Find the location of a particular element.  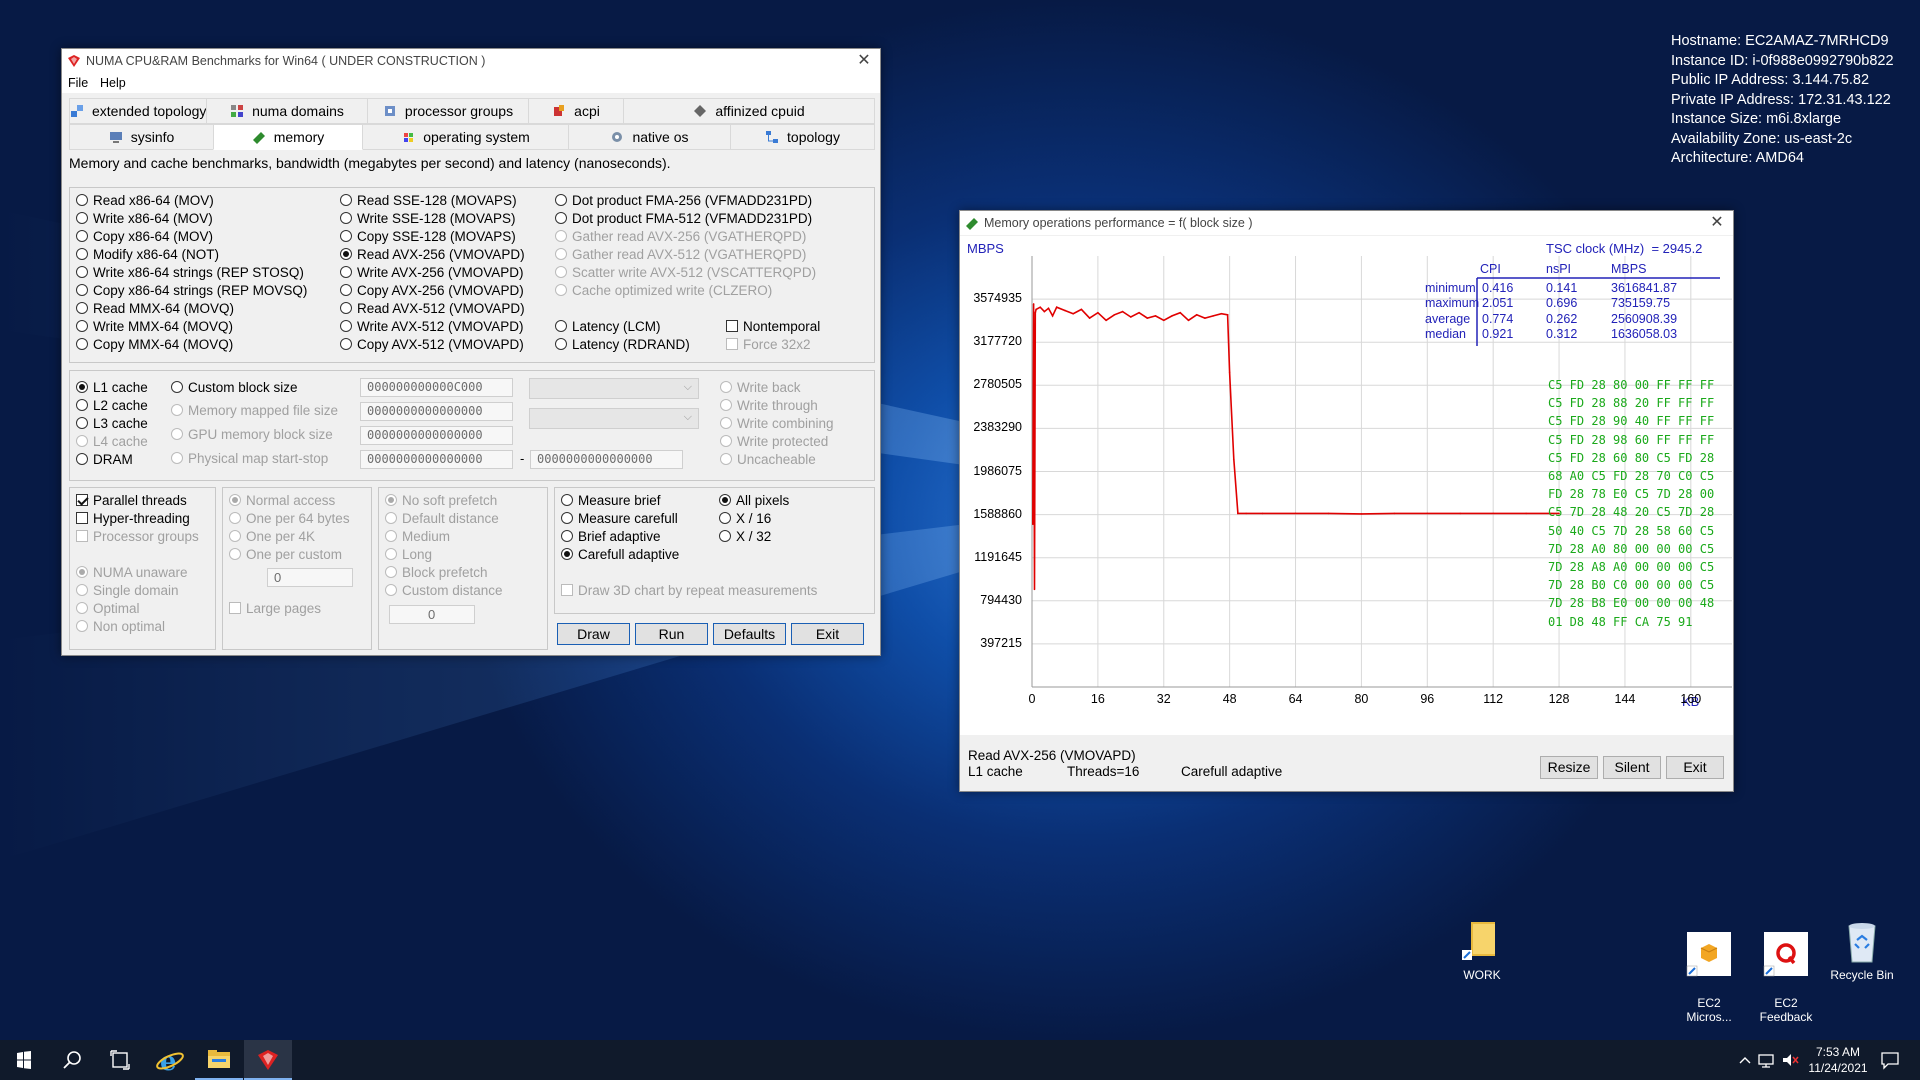

method-modify-x86: Modify x86-64 (NOT) is located at coordinates (147, 255).